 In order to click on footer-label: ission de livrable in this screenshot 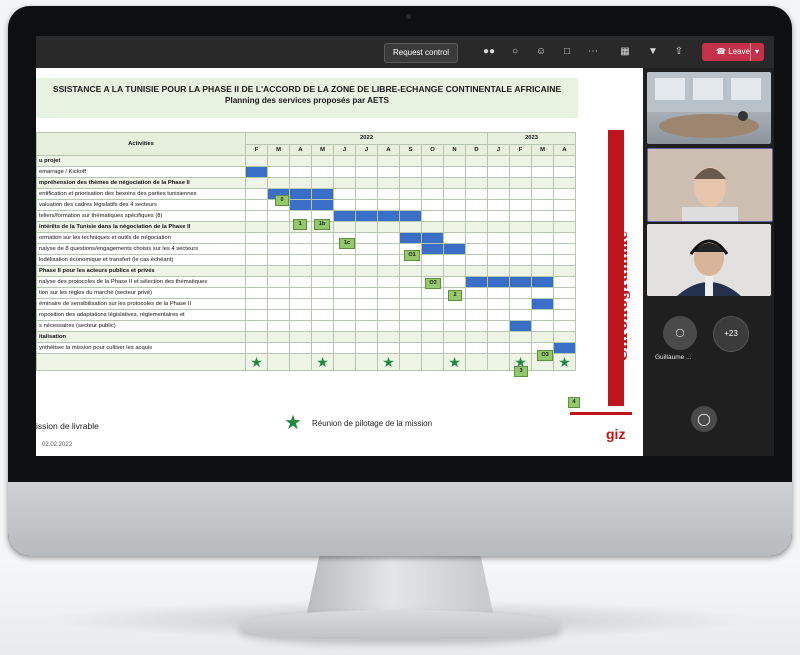, I will do `click(67, 426)`.